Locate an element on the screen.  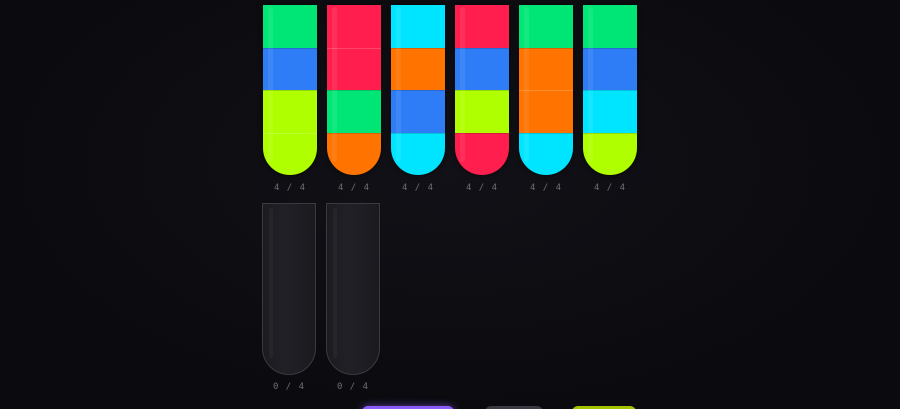
tube-7-count: 0 / 4 is located at coordinates (289, 387).